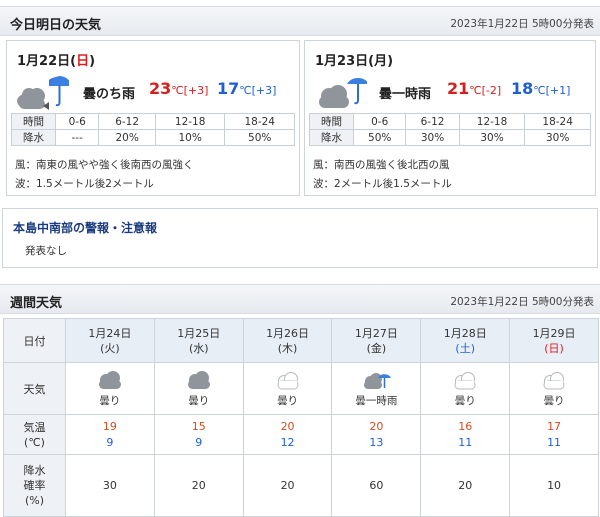 Image resolution: width=600 pixels, height=517 pixels. What do you see at coordinates (127, 137) in the screenshot?
I see `precip-value: 20%` at bounding box center [127, 137].